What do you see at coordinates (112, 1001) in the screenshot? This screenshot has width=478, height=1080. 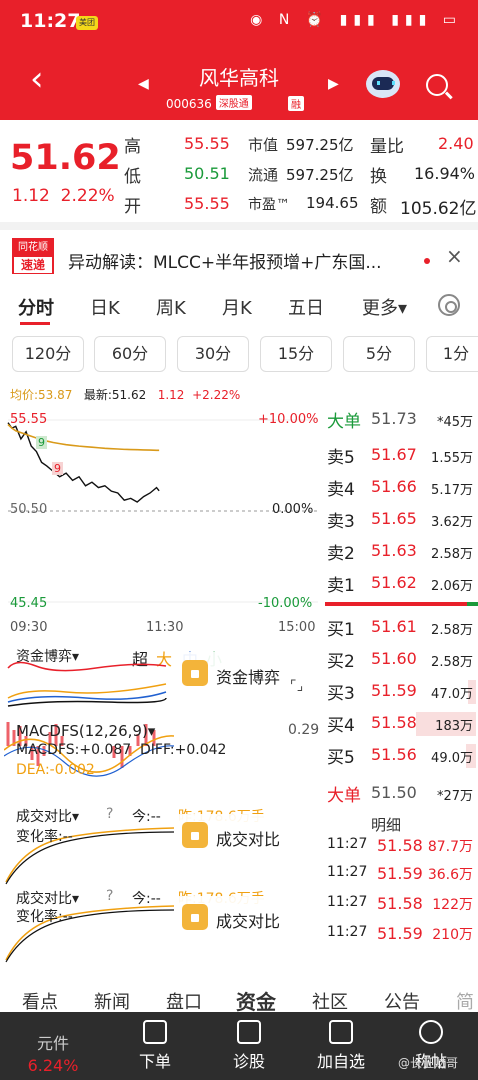 I see `tab-news: 新闻` at bounding box center [112, 1001].